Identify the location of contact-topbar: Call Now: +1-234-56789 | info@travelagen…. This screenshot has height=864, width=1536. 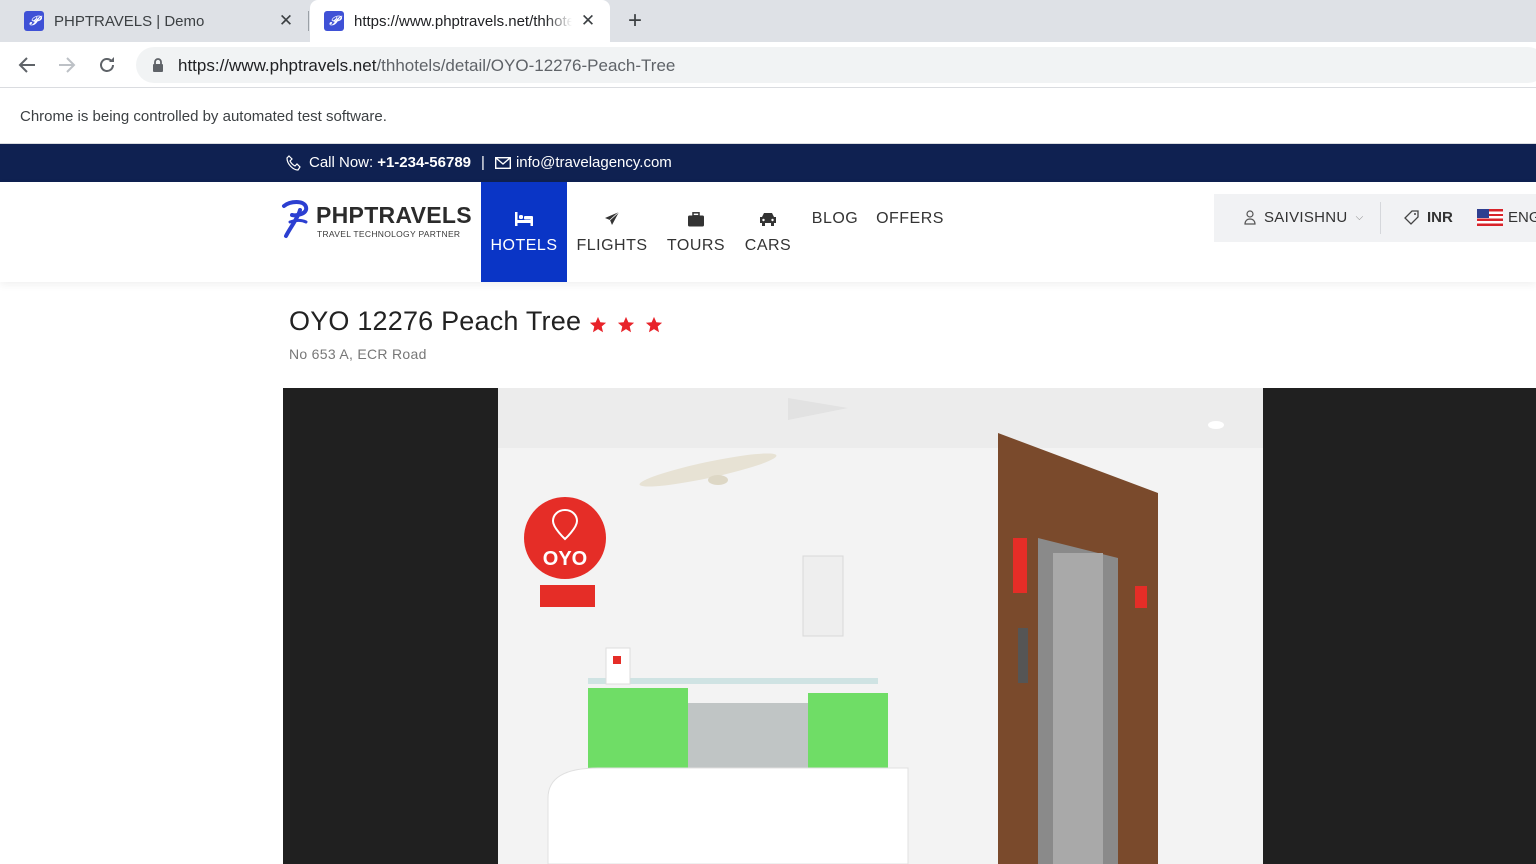
(768, 163).